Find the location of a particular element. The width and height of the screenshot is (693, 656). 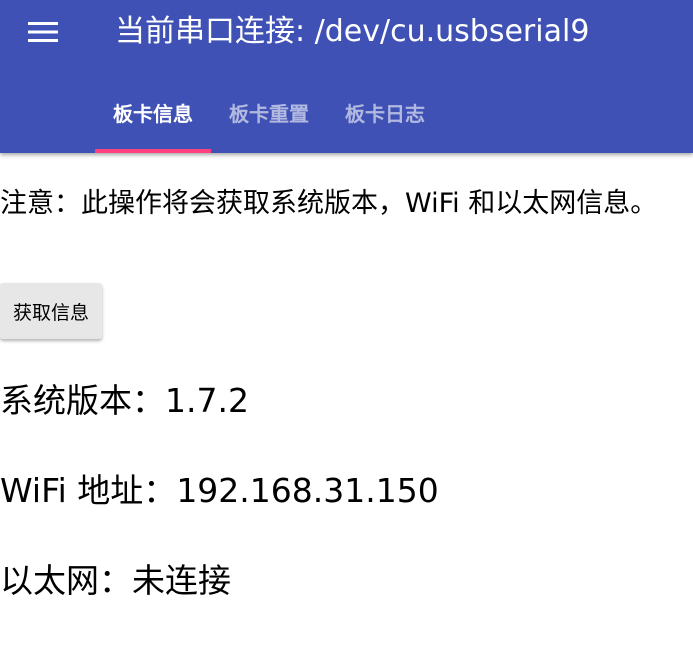

system-version-value: 1.7.2 is located at coordinates (207, 400).